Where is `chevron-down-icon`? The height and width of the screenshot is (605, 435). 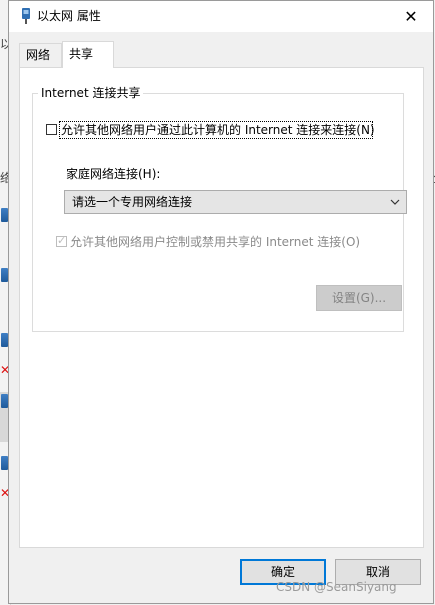 chevron-down-icon is located at coordinates (395, 202).